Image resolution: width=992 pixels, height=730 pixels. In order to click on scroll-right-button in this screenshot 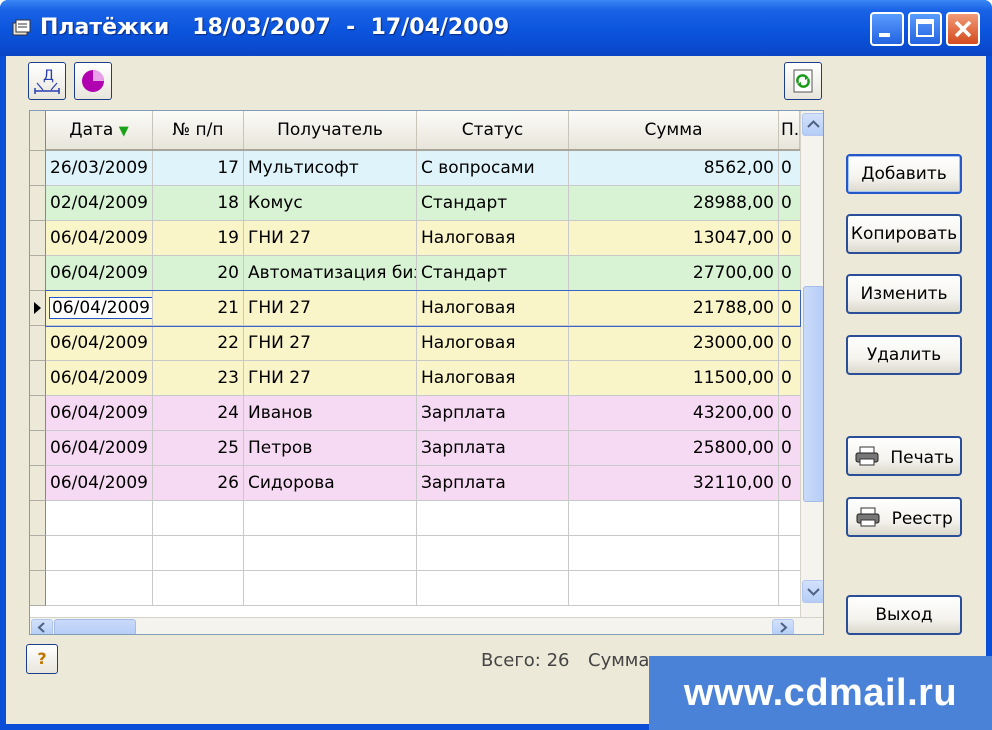, I will do `click(783, 626)`.